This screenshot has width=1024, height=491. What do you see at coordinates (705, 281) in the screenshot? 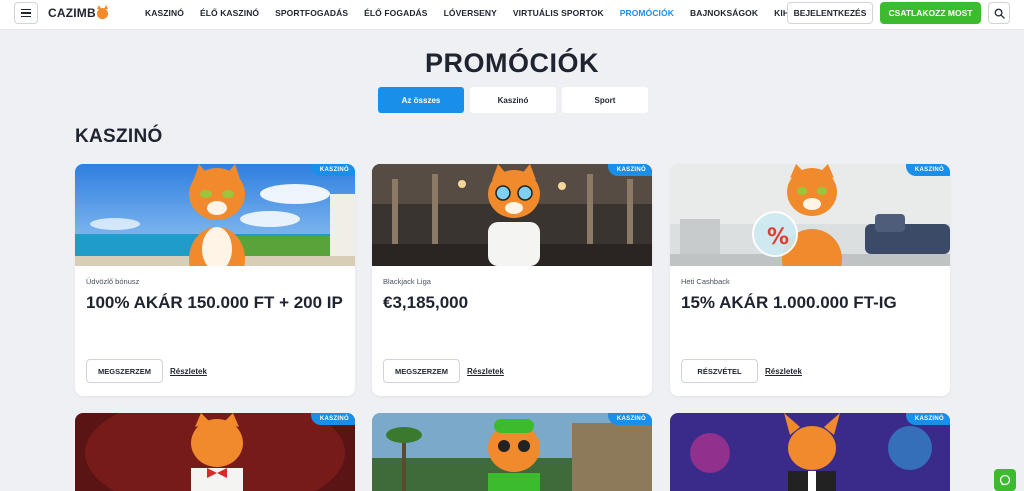
I see `promo-subtitle: Heti Cashback` at bounding box center [705, 281].